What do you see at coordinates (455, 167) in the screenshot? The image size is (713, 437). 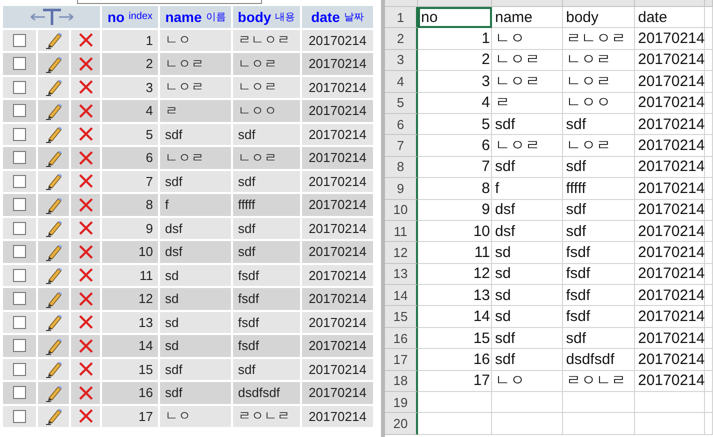 I see `spreadsheet-cell: 7` at bounding box center [455, 167].